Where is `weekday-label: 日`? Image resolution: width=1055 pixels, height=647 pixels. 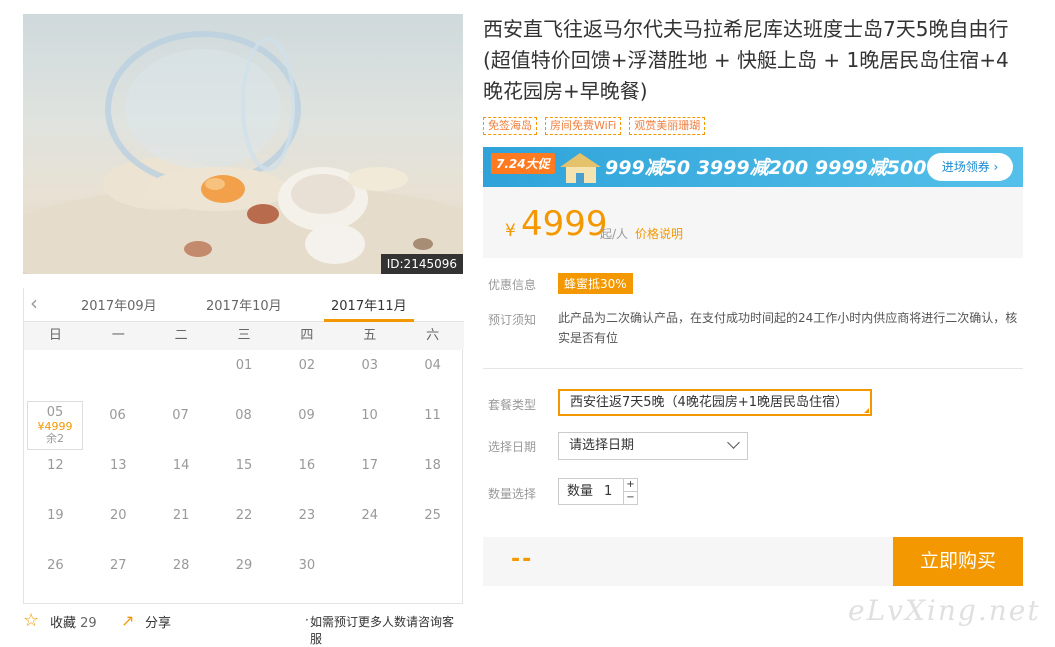 weekday-label: 日 is located at coordinates (55, 335).